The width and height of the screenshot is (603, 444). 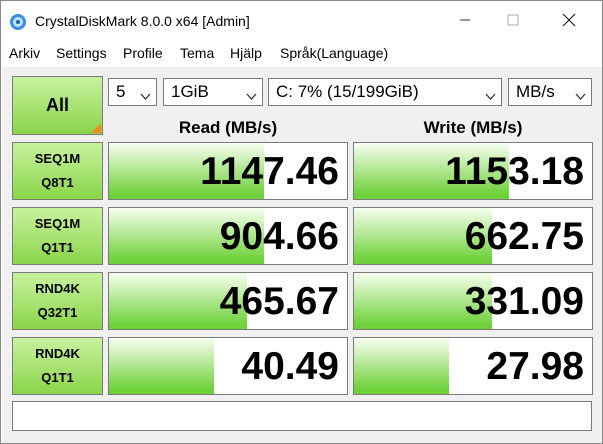 What do you see at coordinates (473, 127) in the screenshot?
I see `write-header: Write (MB/s)` at bounding box center [473, 127].